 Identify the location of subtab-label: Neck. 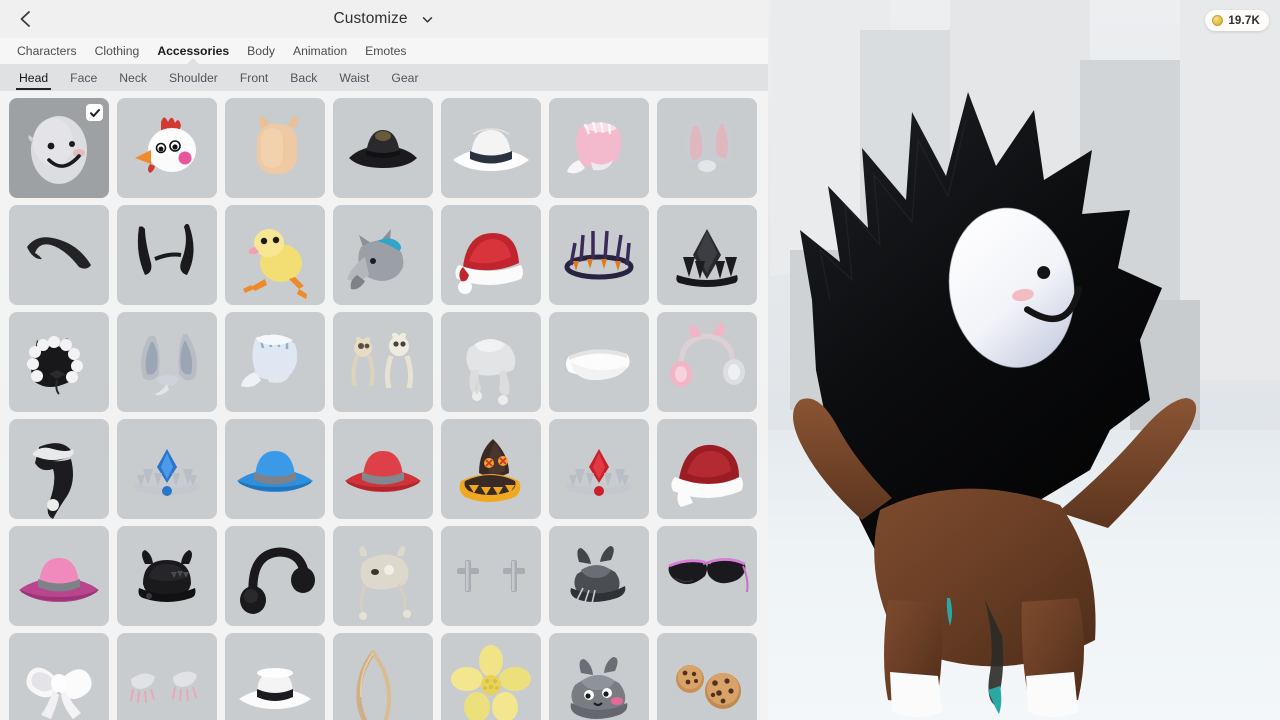
(133, 77).